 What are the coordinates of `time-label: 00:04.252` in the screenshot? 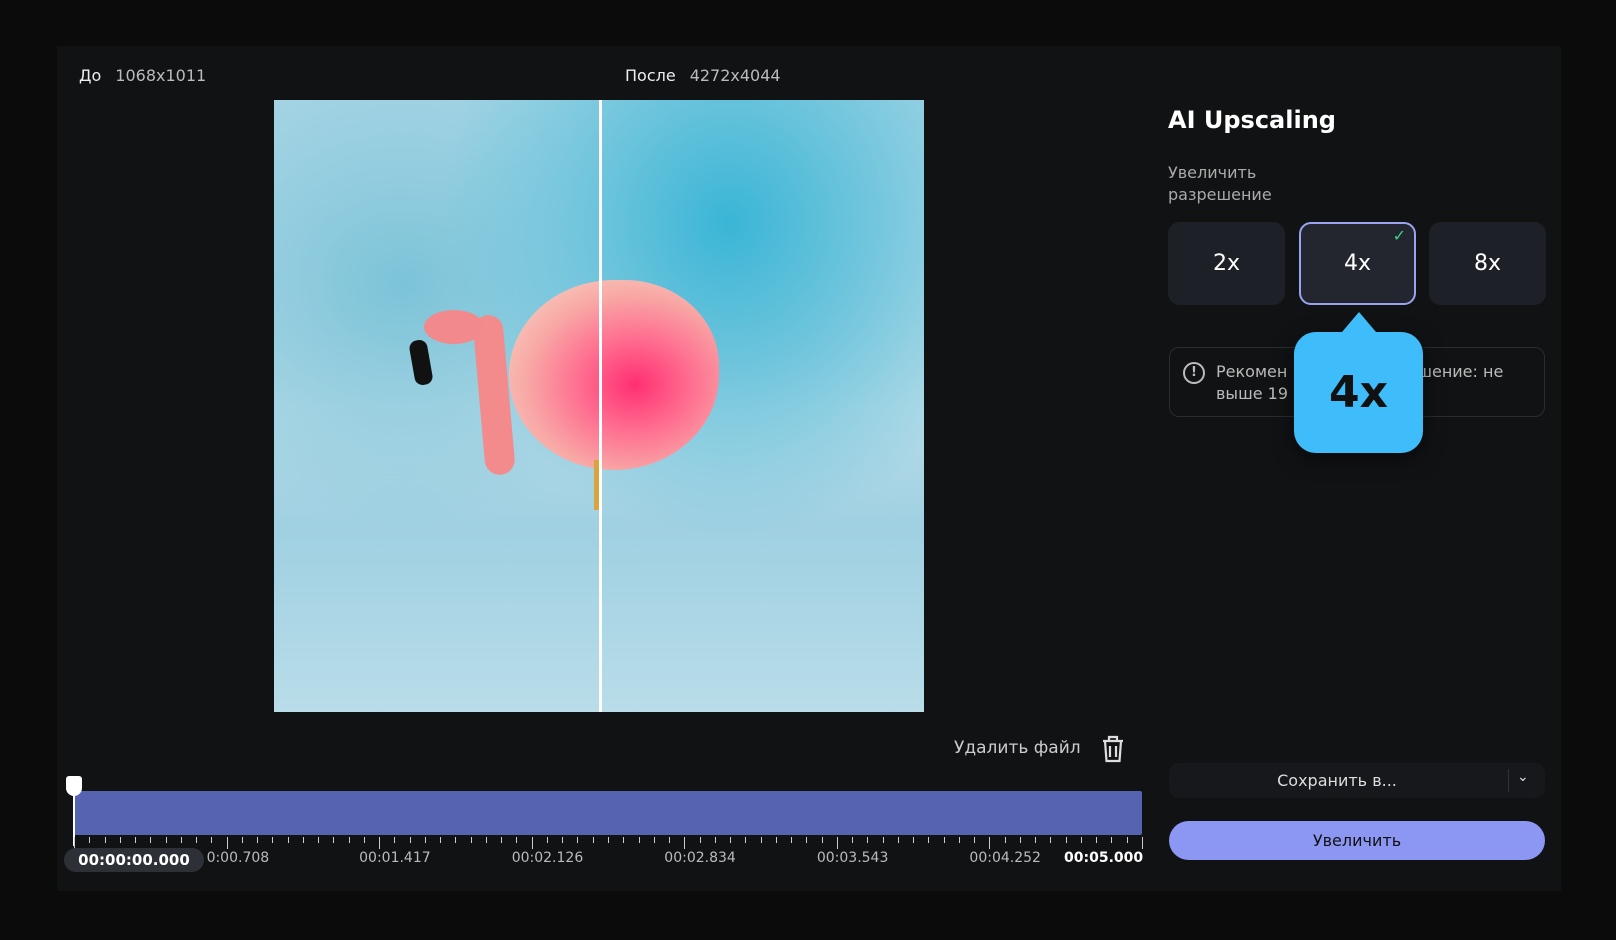 It's located at (1005, 858).